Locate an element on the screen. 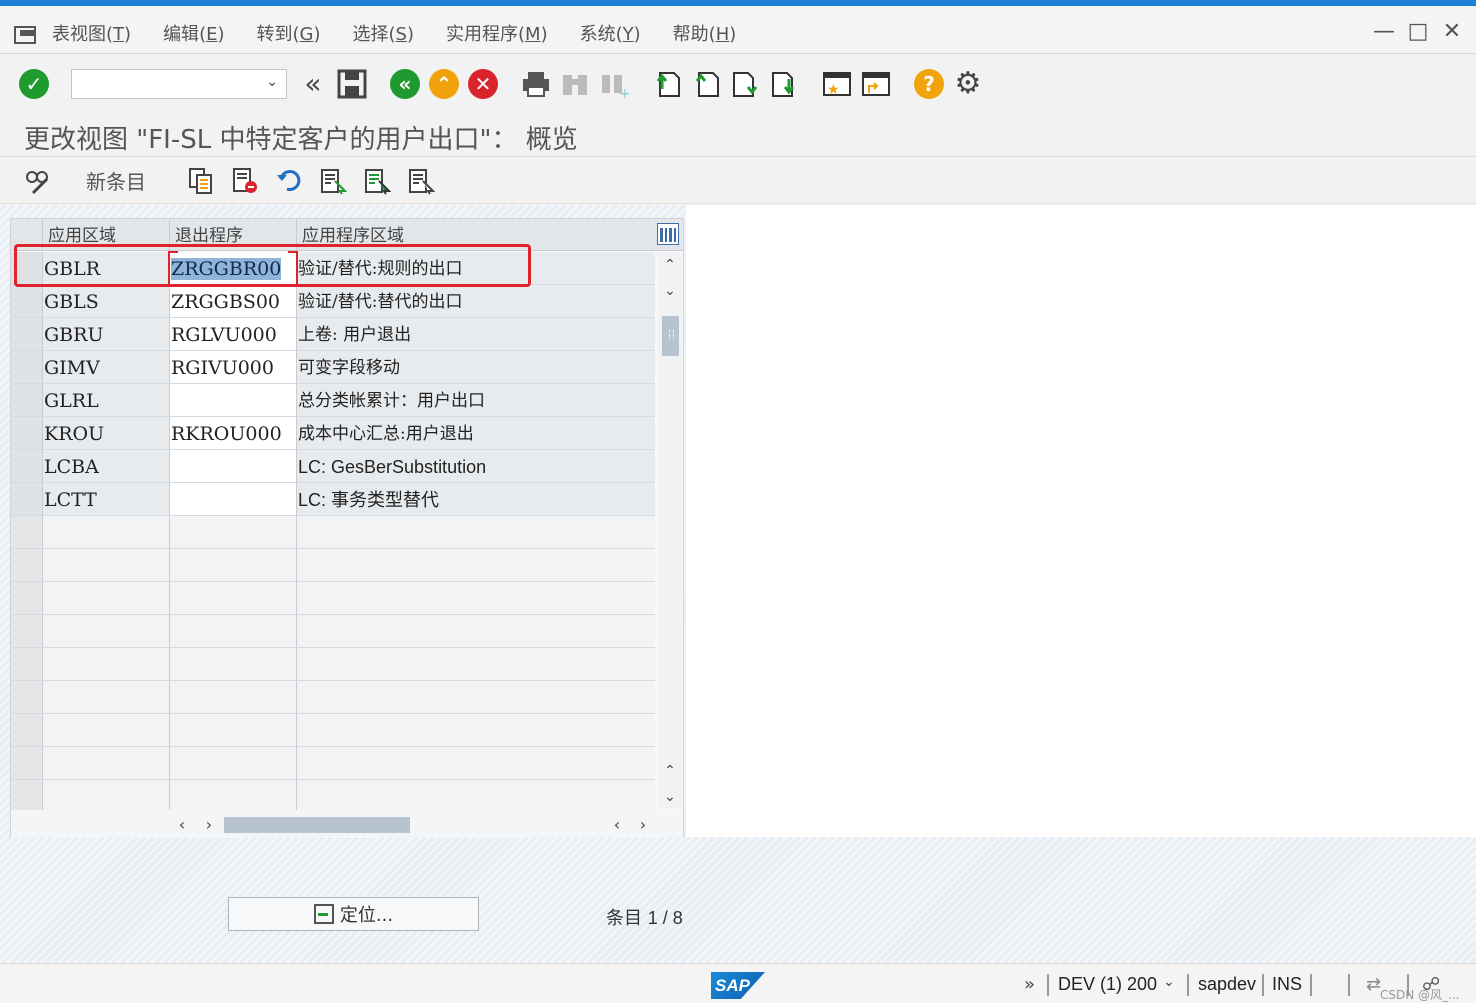 The width and height of the screenshot is (1476, 1003). system-info: DEV (1) 200 is located at coordinates (1107, 984).